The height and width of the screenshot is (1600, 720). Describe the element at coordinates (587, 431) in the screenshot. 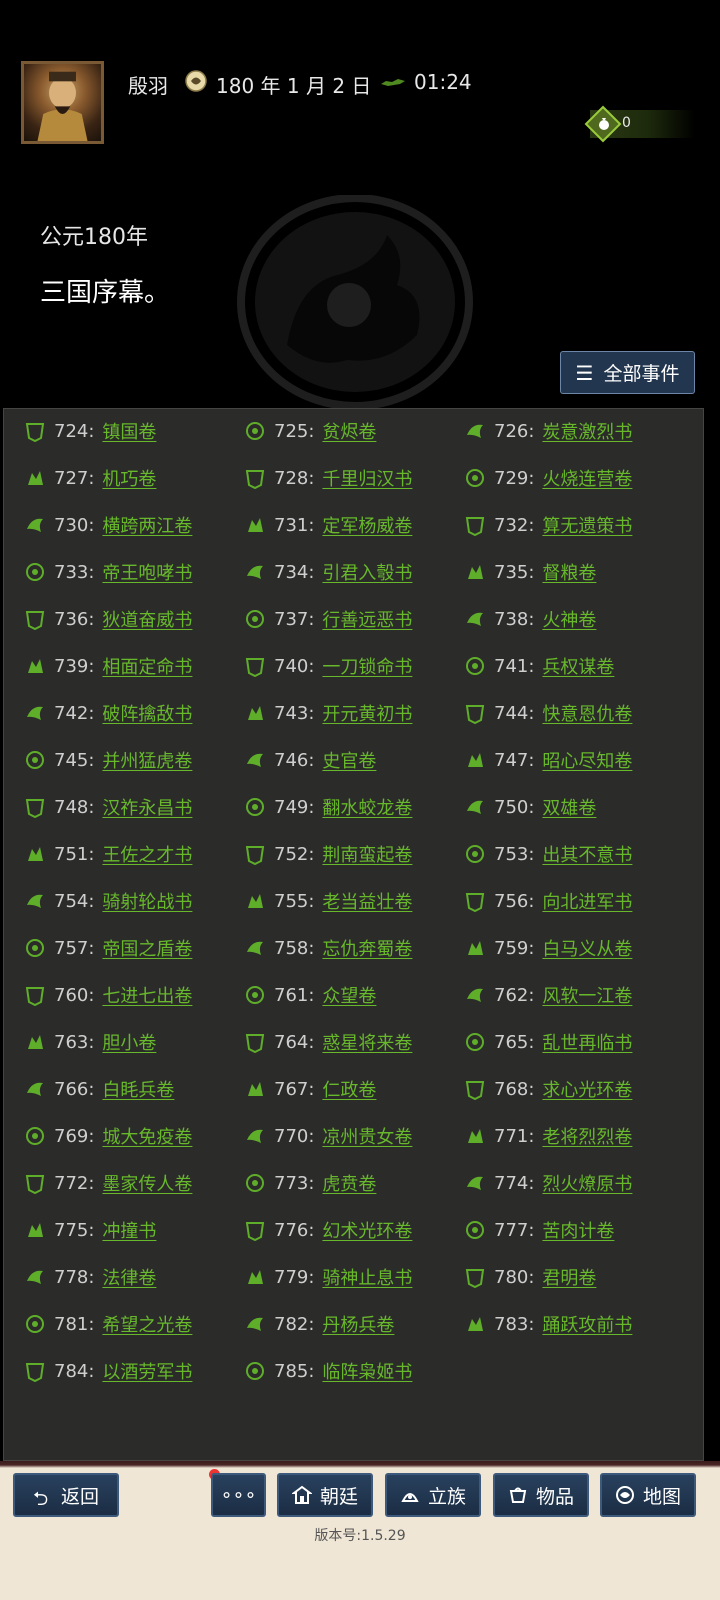

I see `book-title-link: 炭意激烈书` at that location.